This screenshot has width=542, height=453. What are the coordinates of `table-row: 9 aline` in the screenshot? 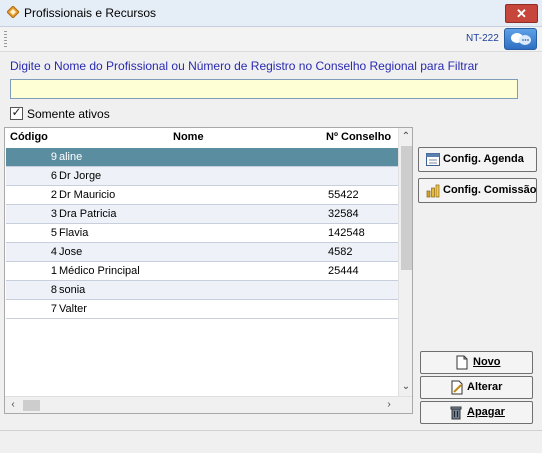 It's located at (202, 157).